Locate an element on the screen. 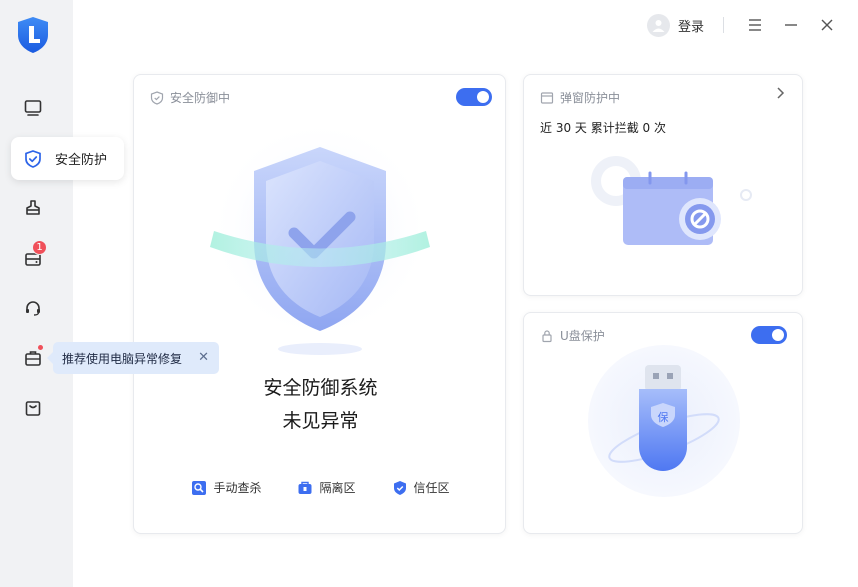  nav-store is located at coordinates (33, 408).